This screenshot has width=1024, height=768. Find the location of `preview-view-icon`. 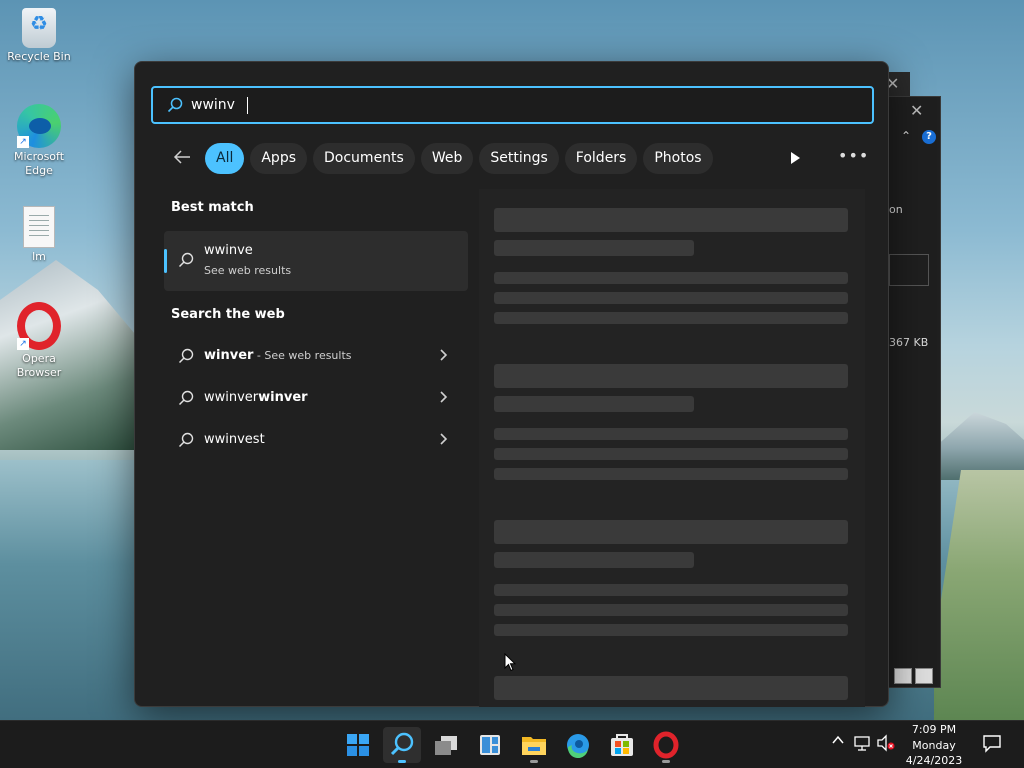

preview-view-icon is located at coordinates (924, 676).